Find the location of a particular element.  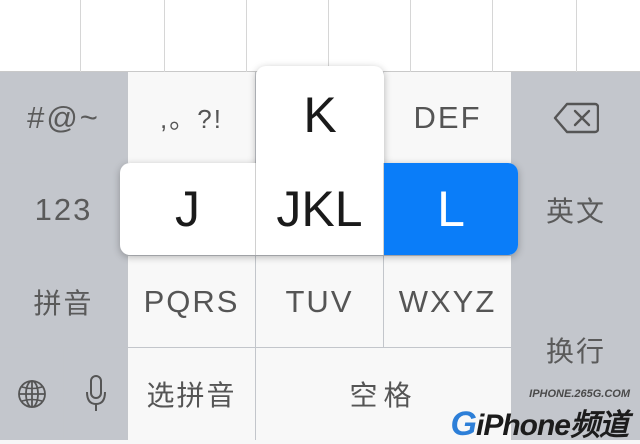

tuv-key: TUV is located at coordinates (320, 302).